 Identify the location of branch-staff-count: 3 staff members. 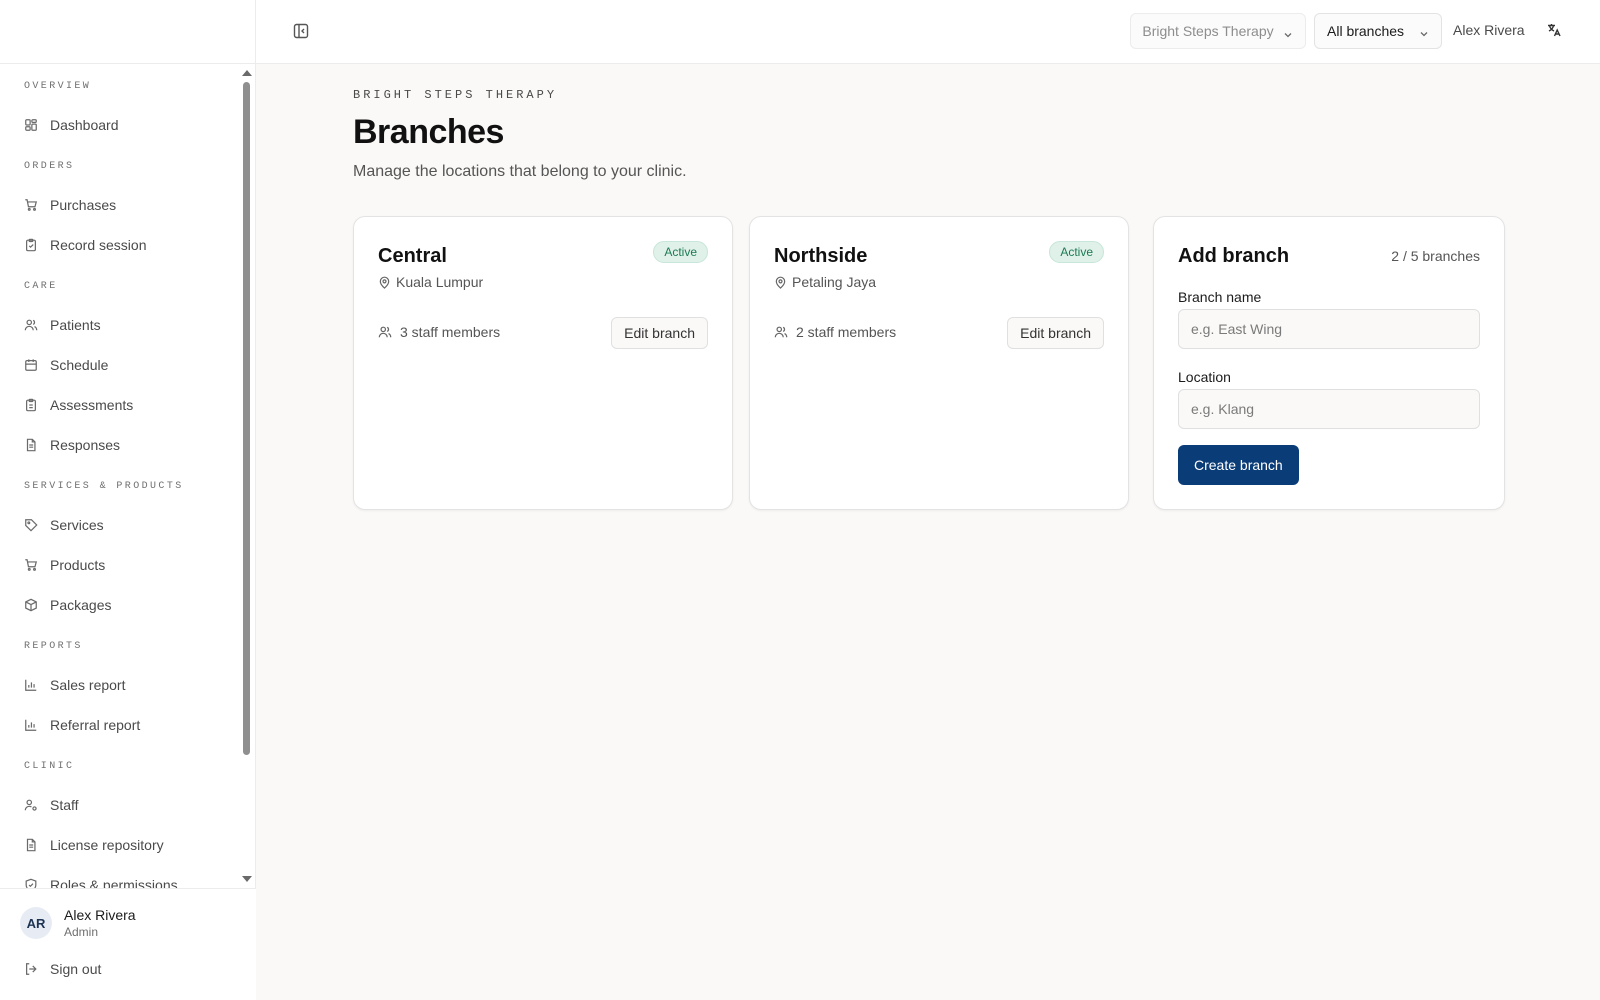
(439, 332).